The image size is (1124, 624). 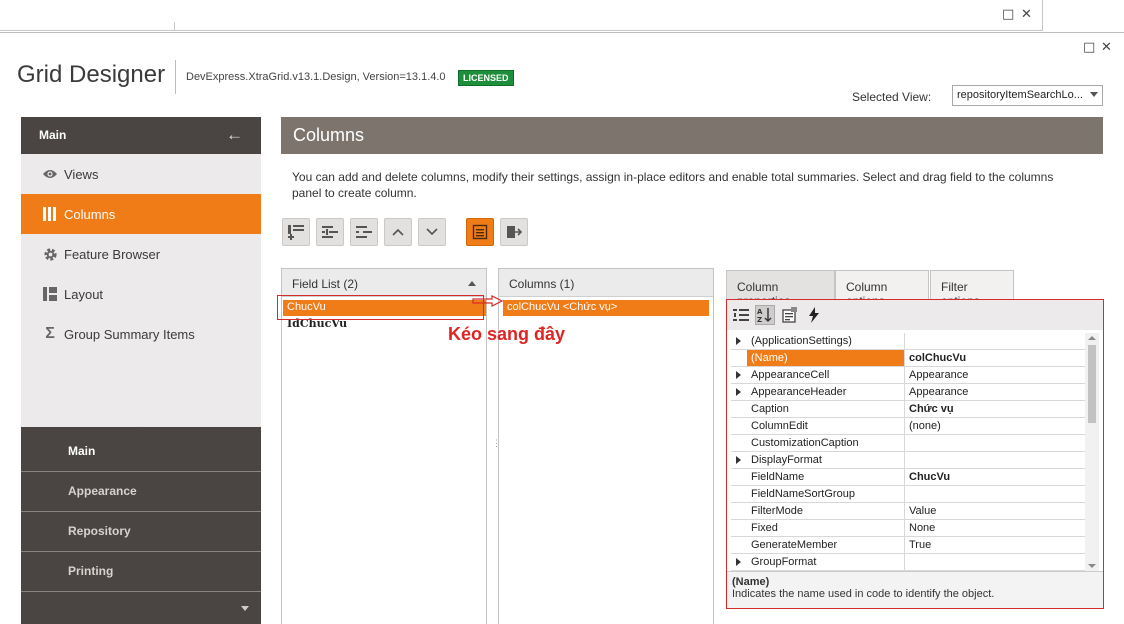 I want to click on property-value: Chức vụ, so click(x=995, y=409).